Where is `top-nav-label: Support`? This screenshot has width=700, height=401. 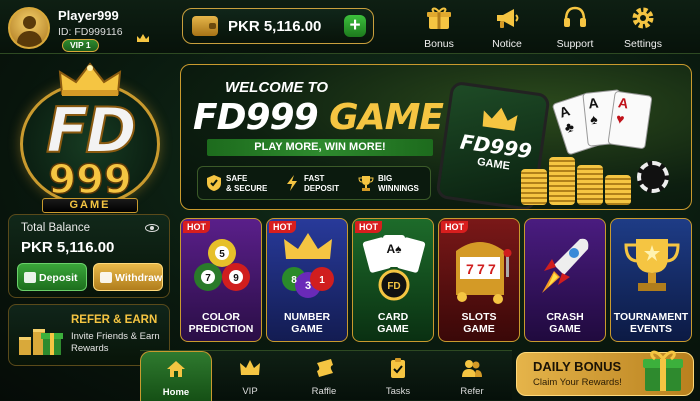
top-nav-label: Support is located at coordinates (575, 44).